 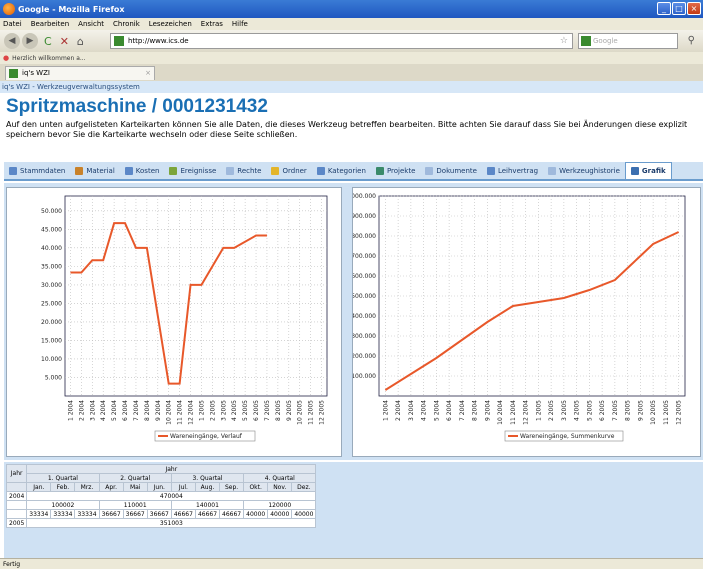 I want to click on table-cell, so click(x=16, y=505).